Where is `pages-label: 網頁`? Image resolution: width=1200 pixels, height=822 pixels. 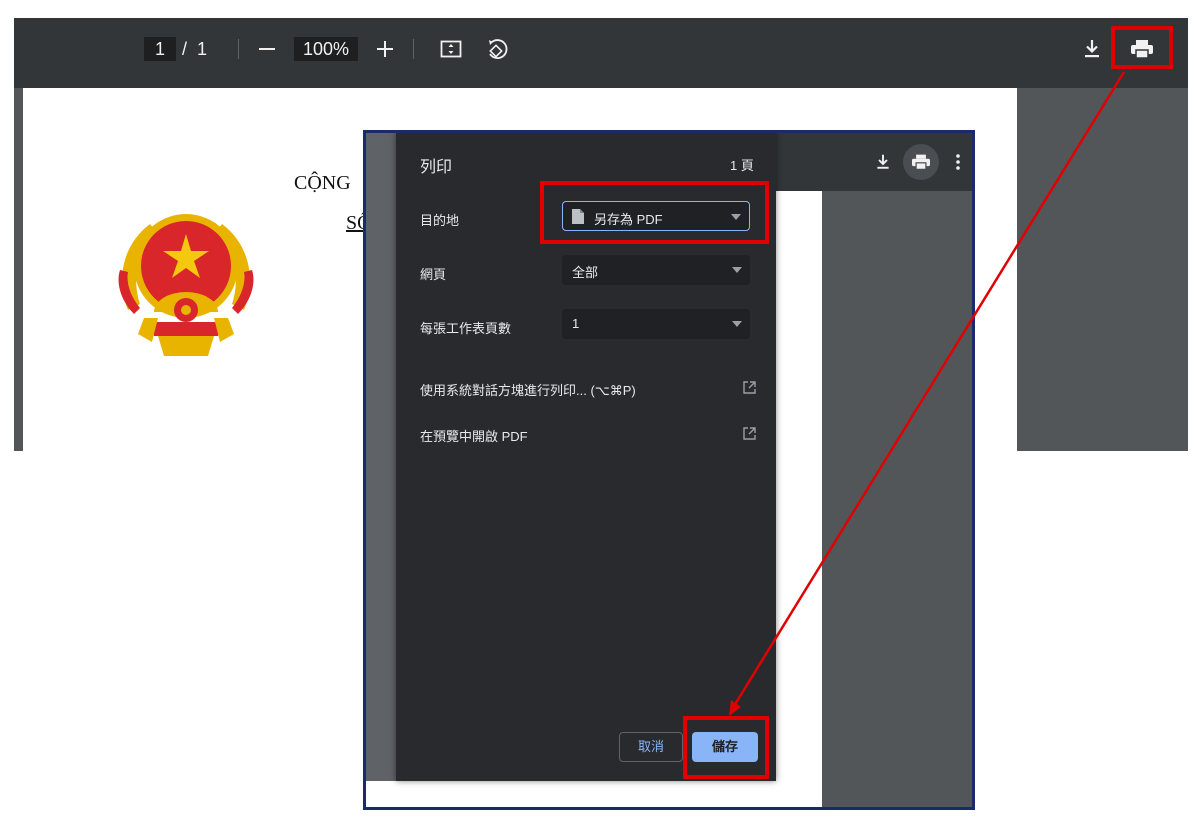 pages-label: 網頁 is located at coordinates (433, 274).